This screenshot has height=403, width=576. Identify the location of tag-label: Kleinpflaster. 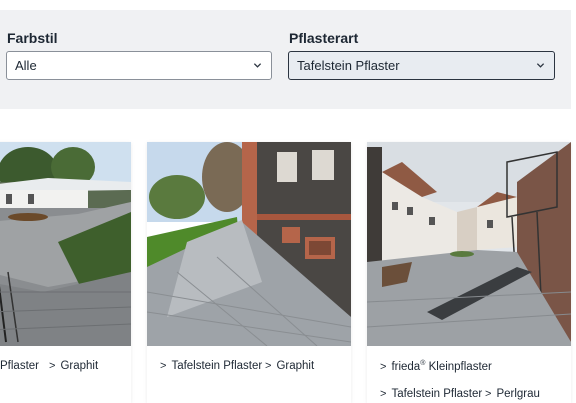
(460, 367).